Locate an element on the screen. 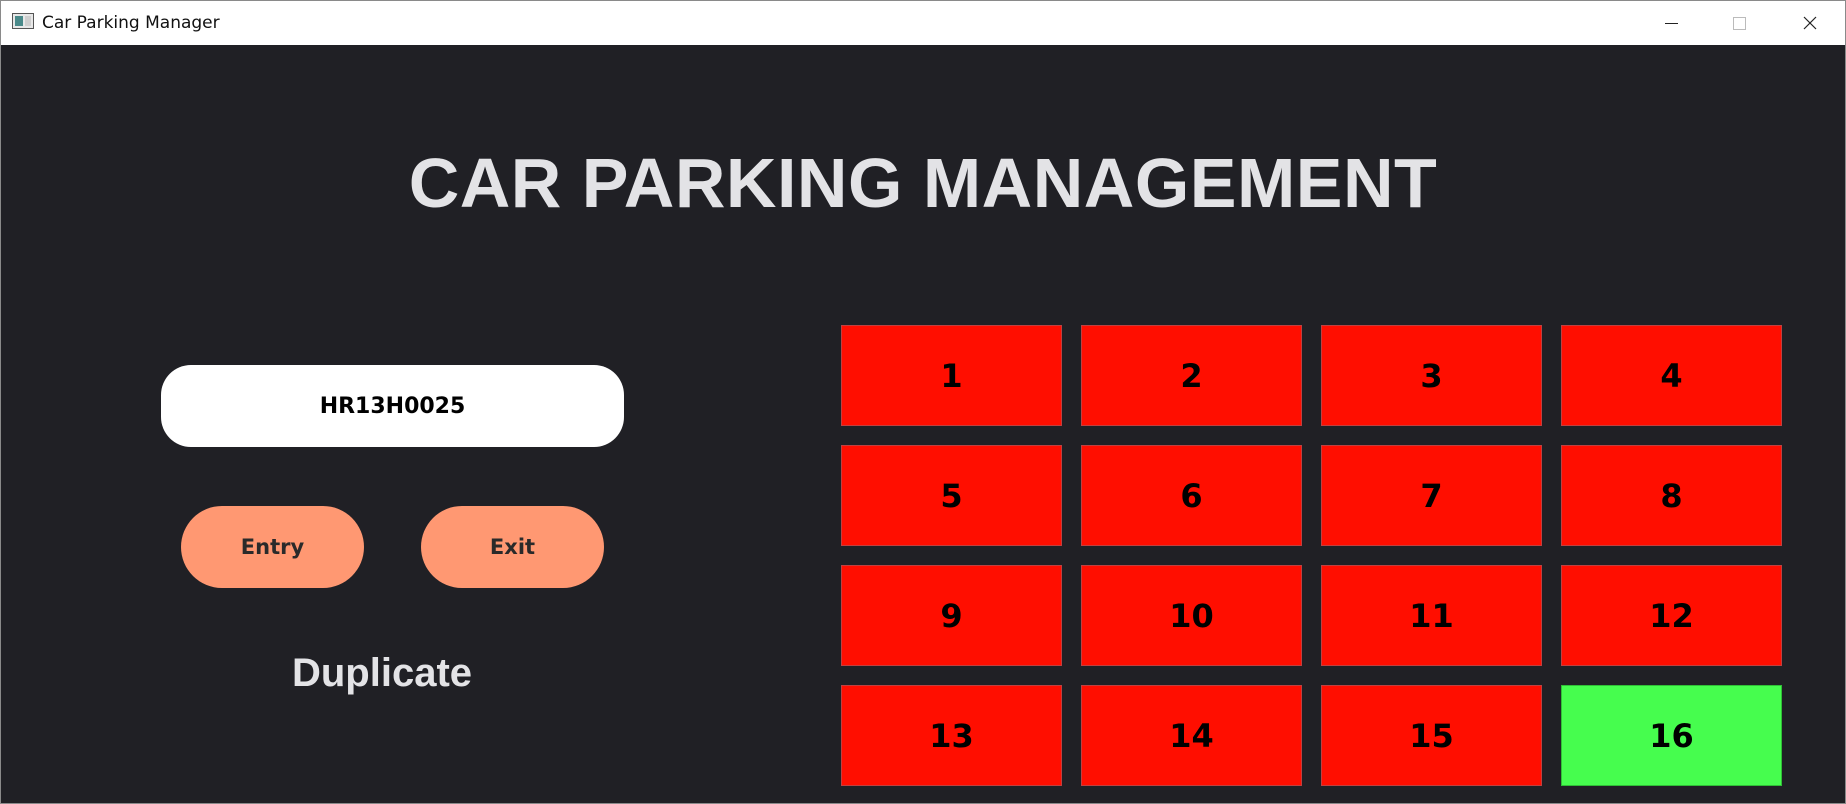 The image size is (1846, 804). parking-slot: 6 is located at coordinates (1191, 495).